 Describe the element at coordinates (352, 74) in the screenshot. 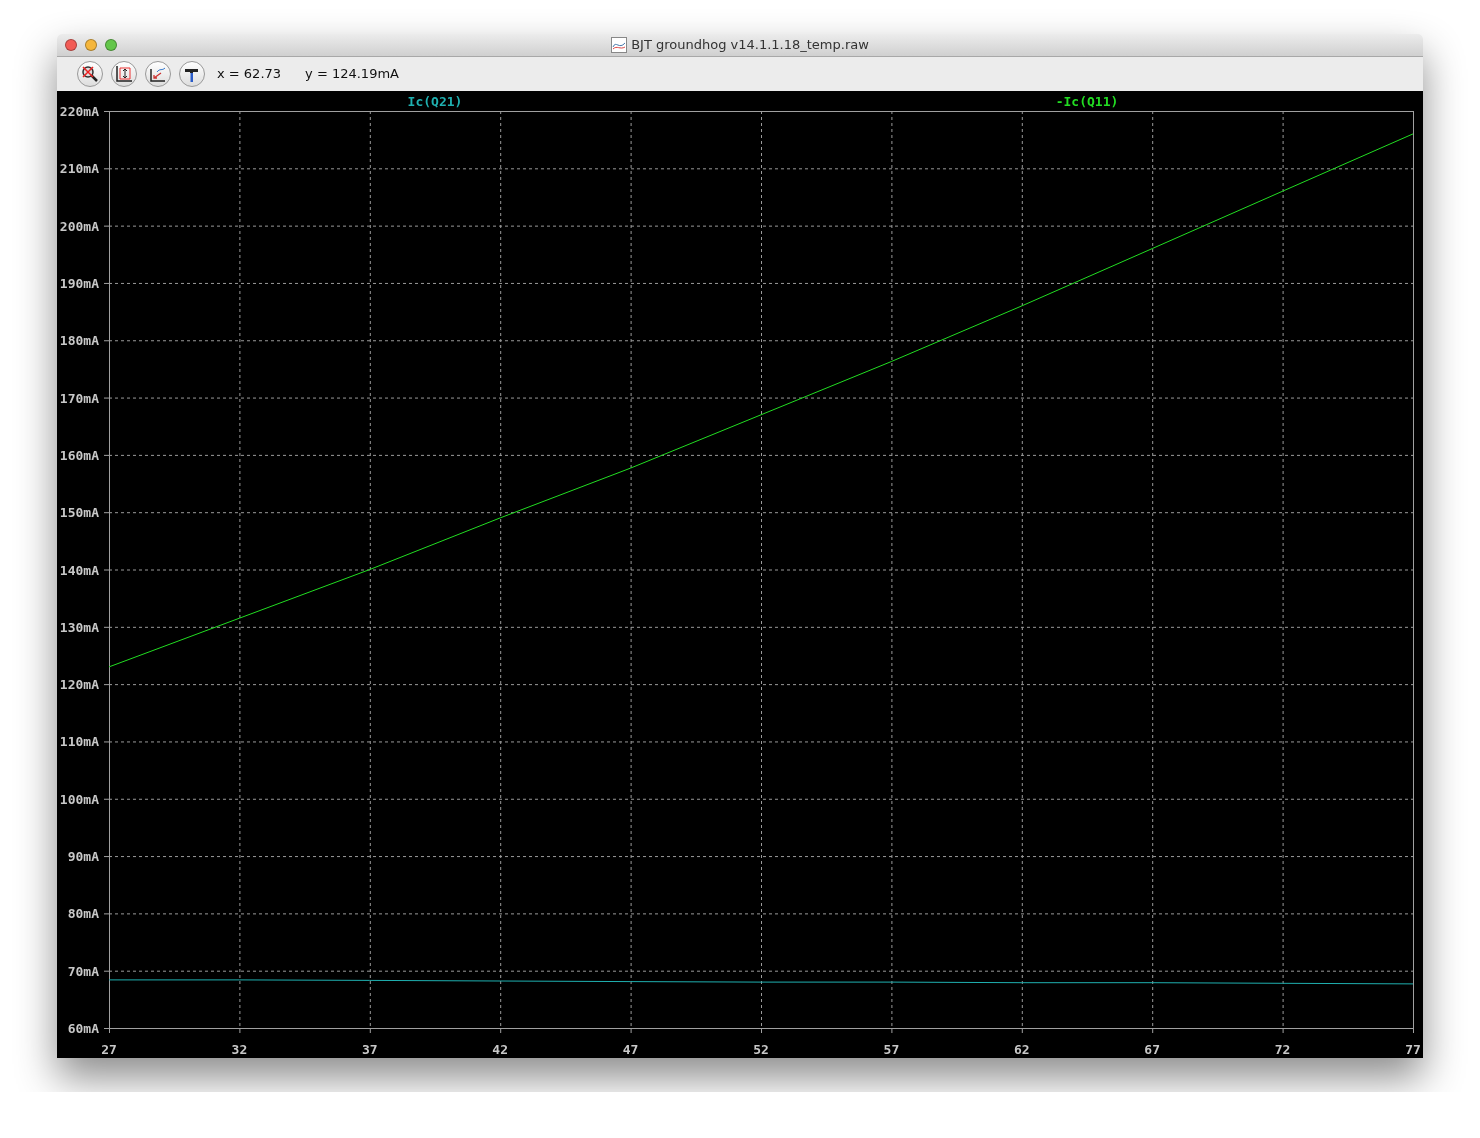

I see `cursor-y-readout: y = 124.19mA` at that location.